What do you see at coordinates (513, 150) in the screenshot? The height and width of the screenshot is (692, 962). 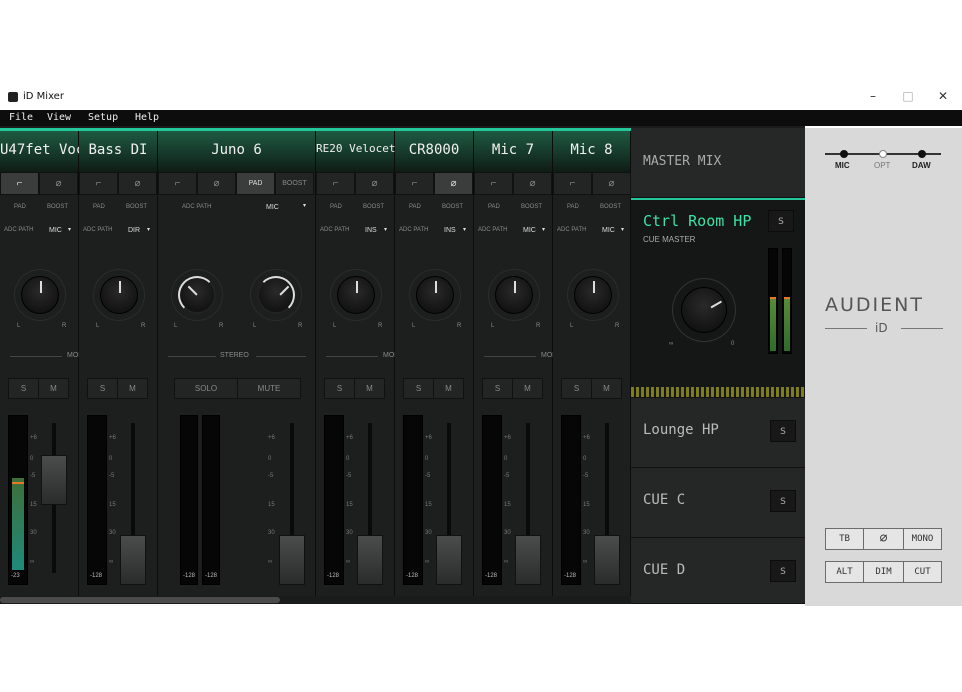 I see `channel-name: Mic 7` at bounding box center [513, 150].